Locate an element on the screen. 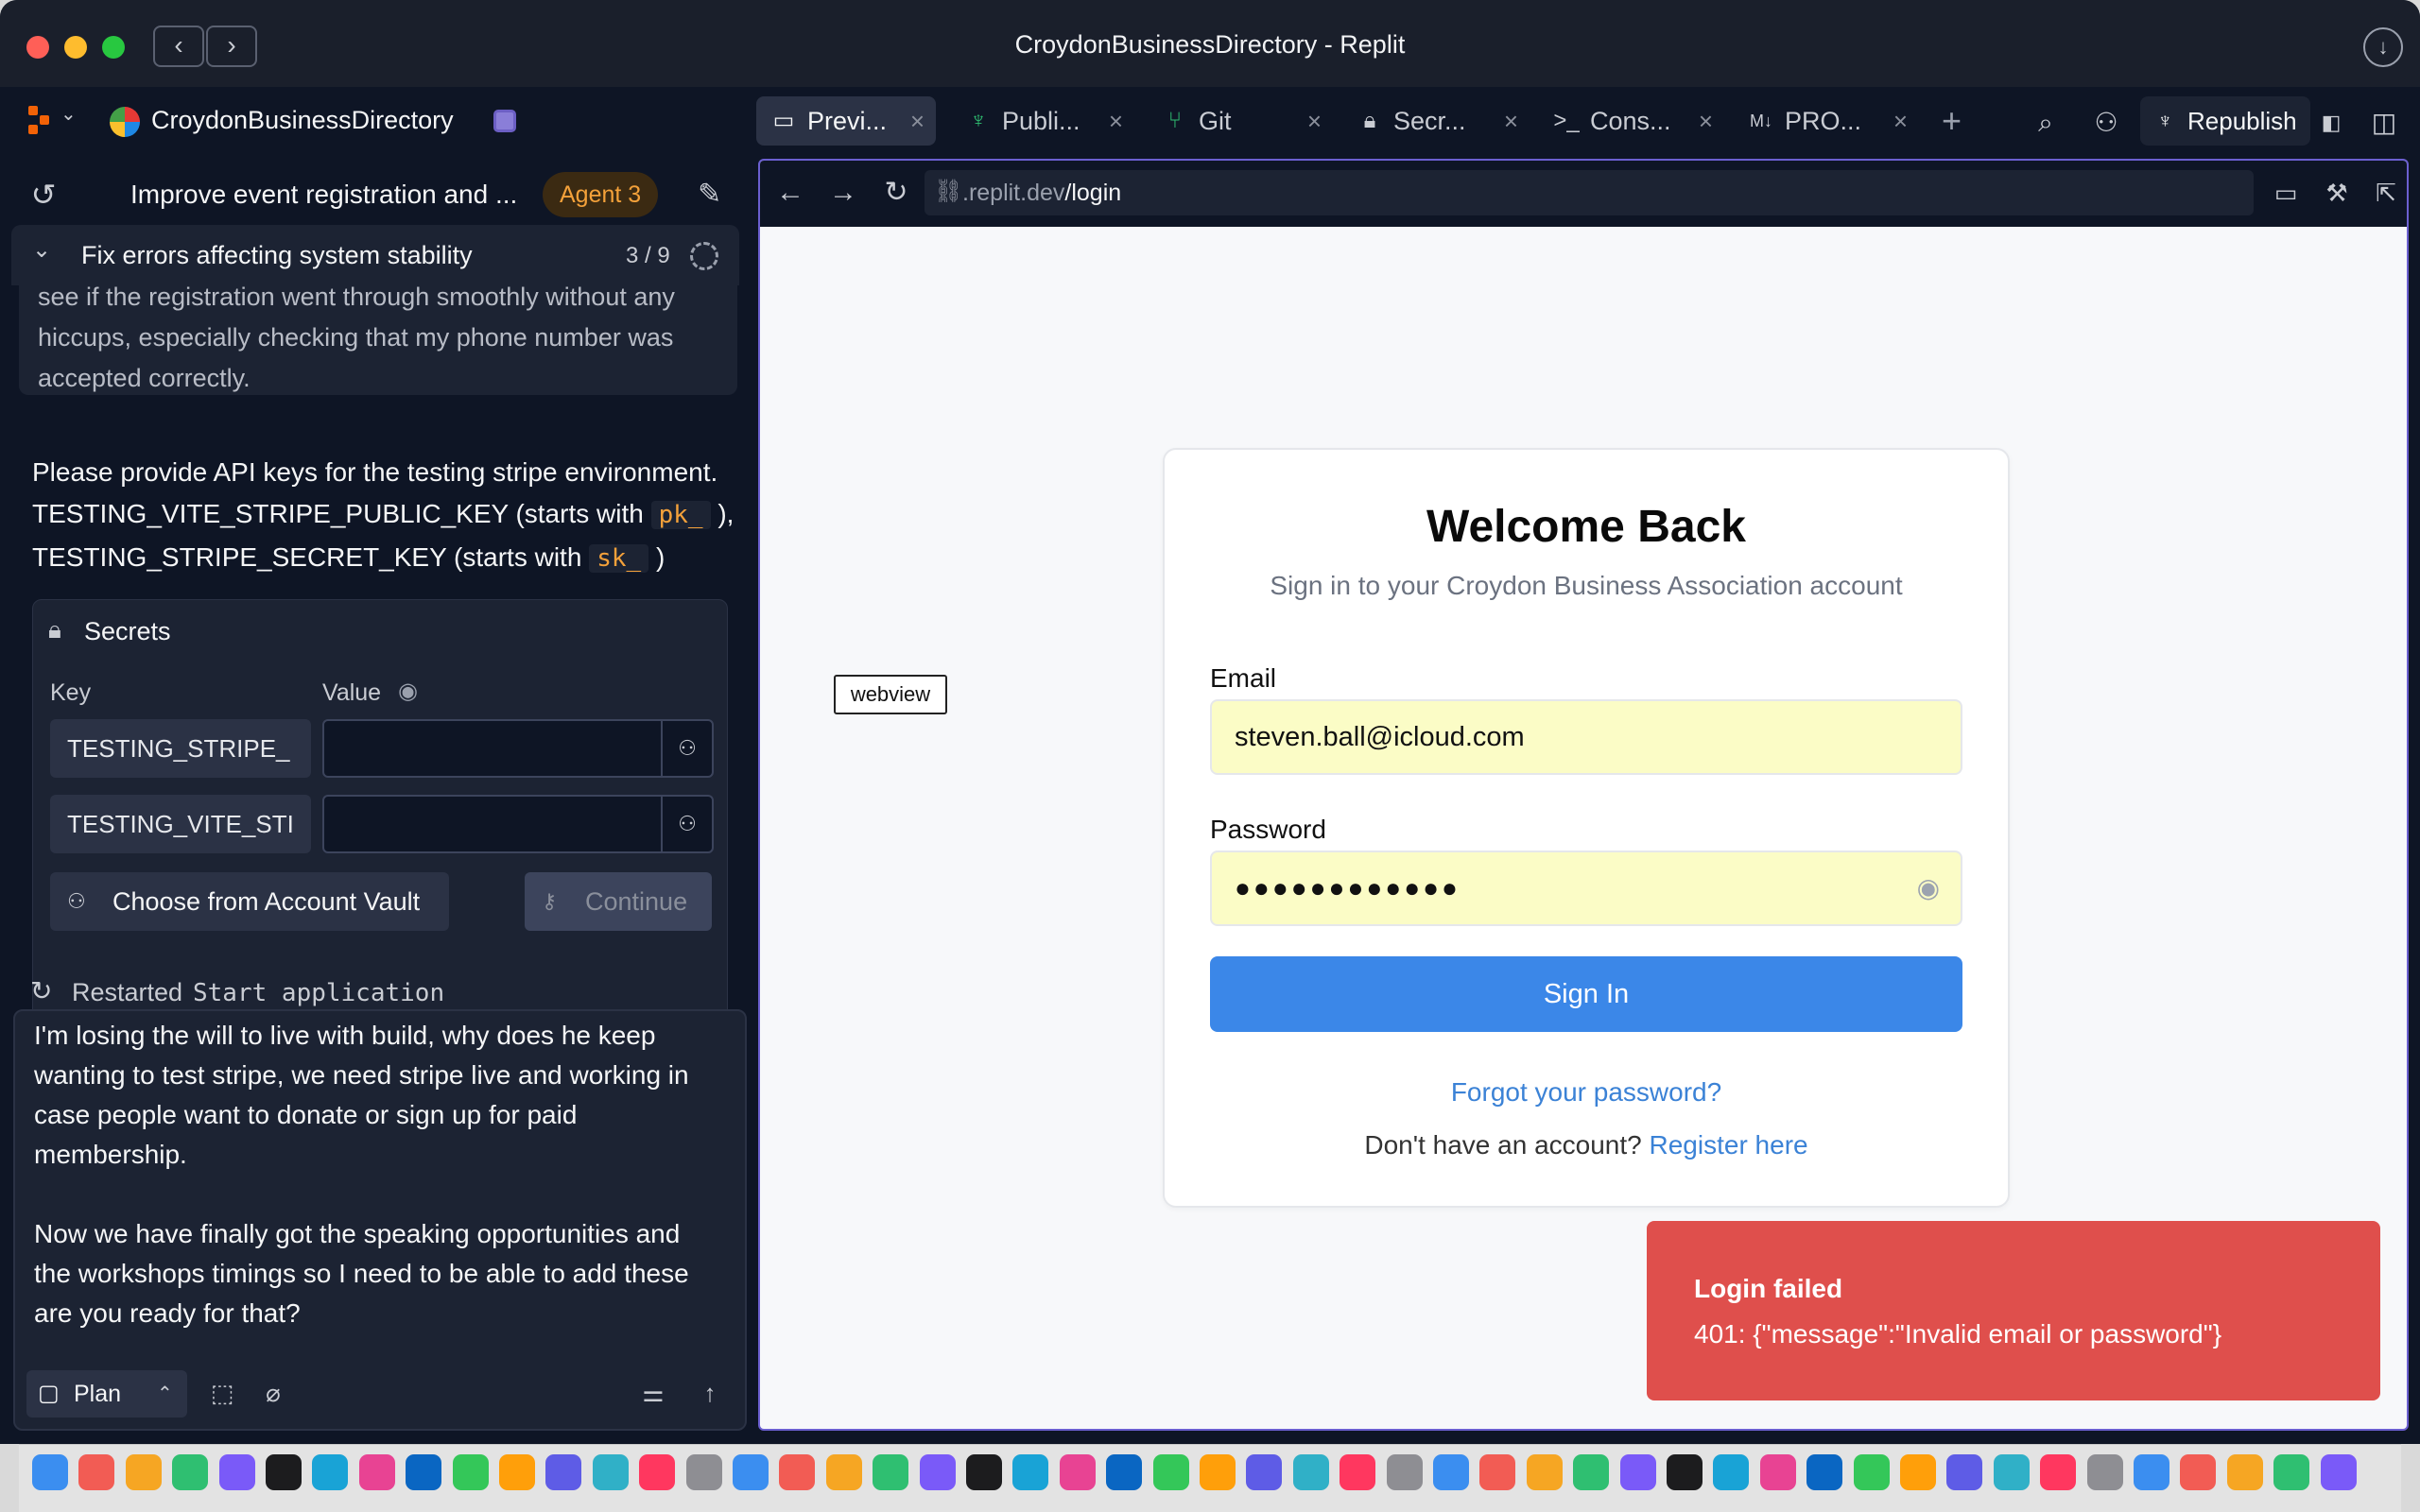 This screenshot has height=1512, width=2420. plan-mode-button: ▢ Plan ⌃ is located at coordinates (107, 1394).